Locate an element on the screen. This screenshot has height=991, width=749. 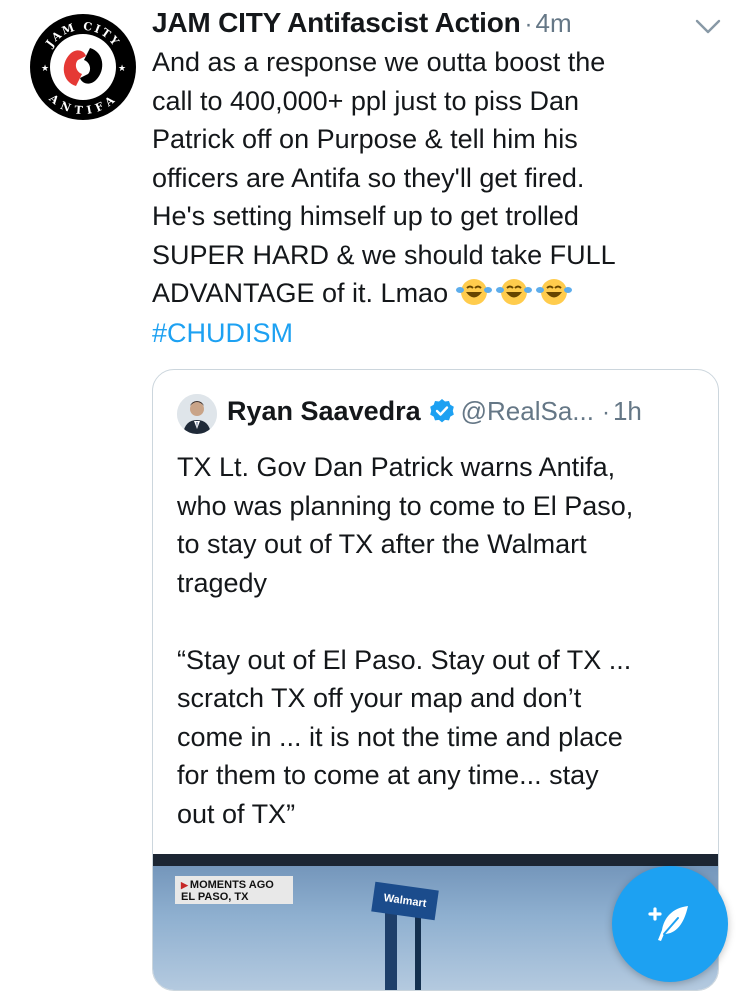
chyron-line-1: MOMENTS AGO is located at coordinates (231, 885).